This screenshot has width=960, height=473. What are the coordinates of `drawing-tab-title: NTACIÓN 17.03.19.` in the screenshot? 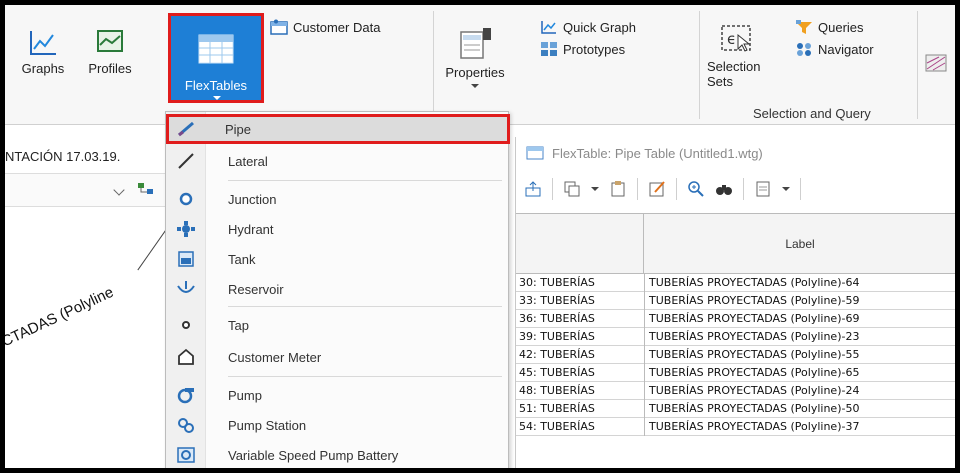 It's located at (62, 156).